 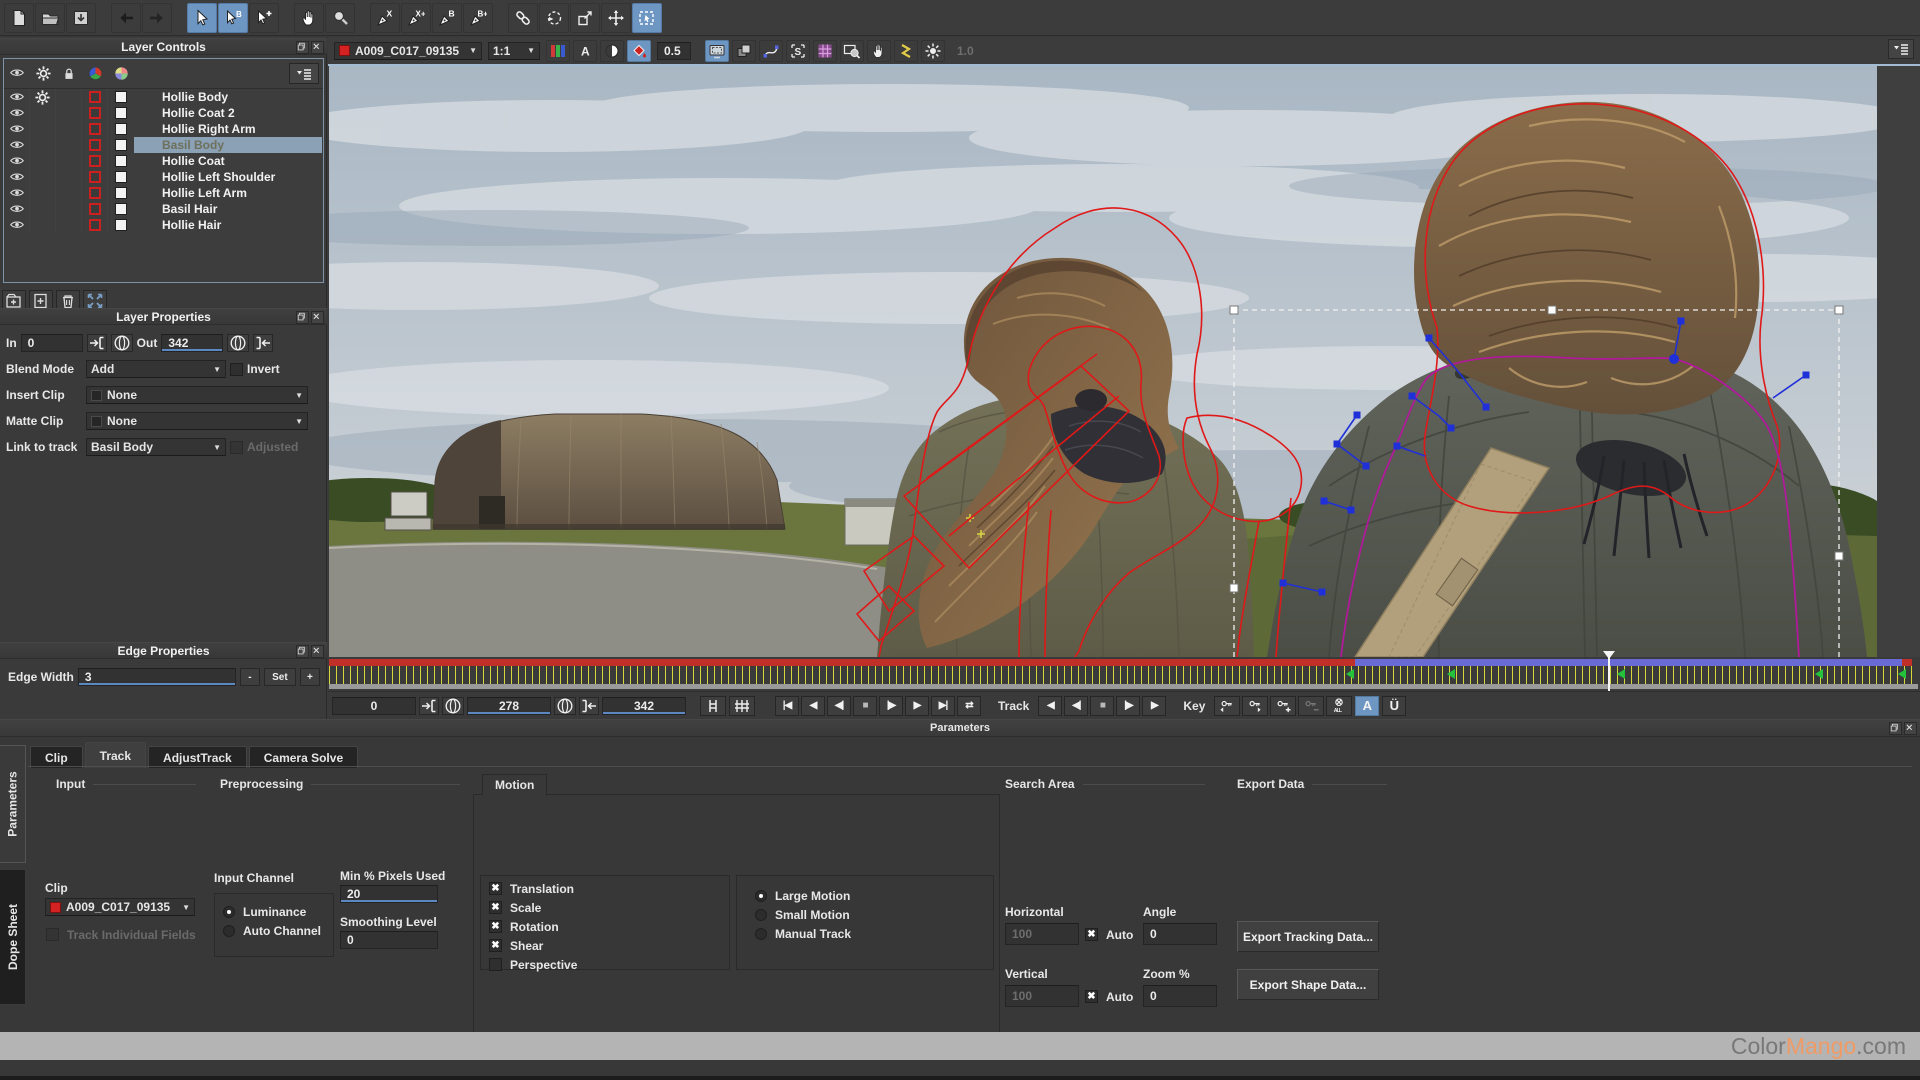 What do you see at coordinates (50, 17) in the screenshot?
I see `open-project-button` at bounding box center [50, 17].